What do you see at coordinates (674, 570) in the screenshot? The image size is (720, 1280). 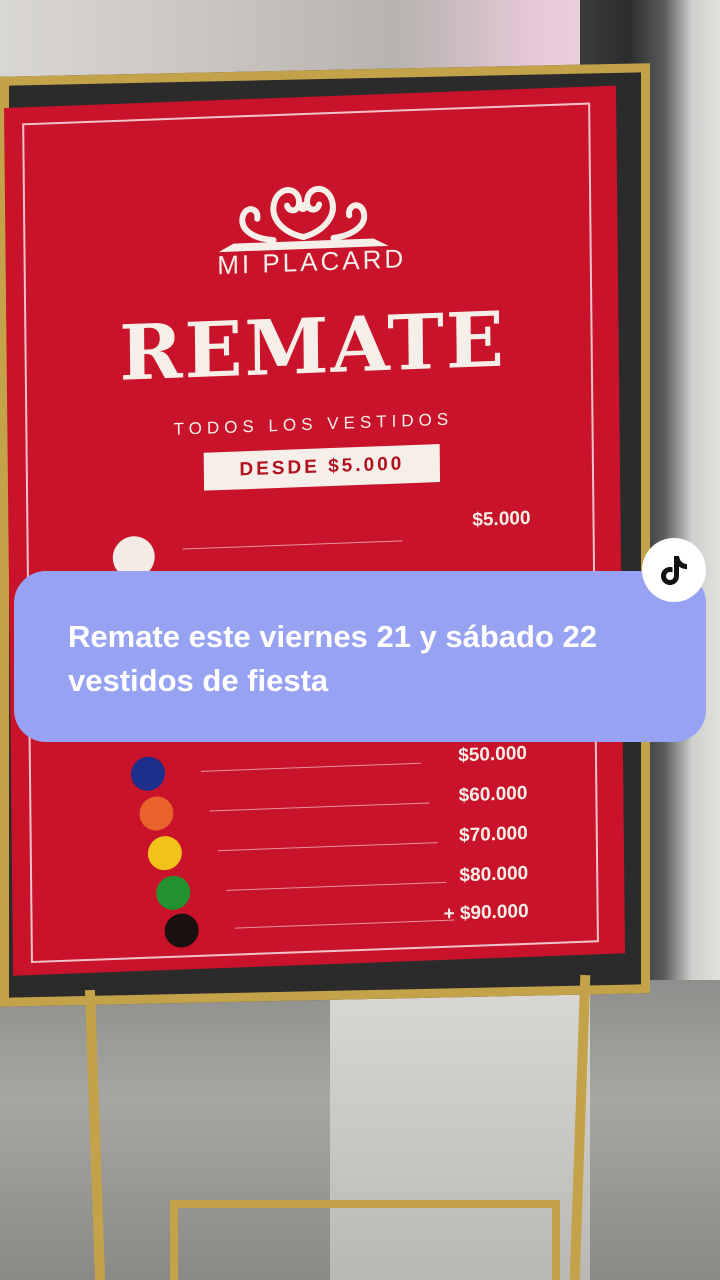 I see `tiktok-icon` at bounding box center [674, 570].